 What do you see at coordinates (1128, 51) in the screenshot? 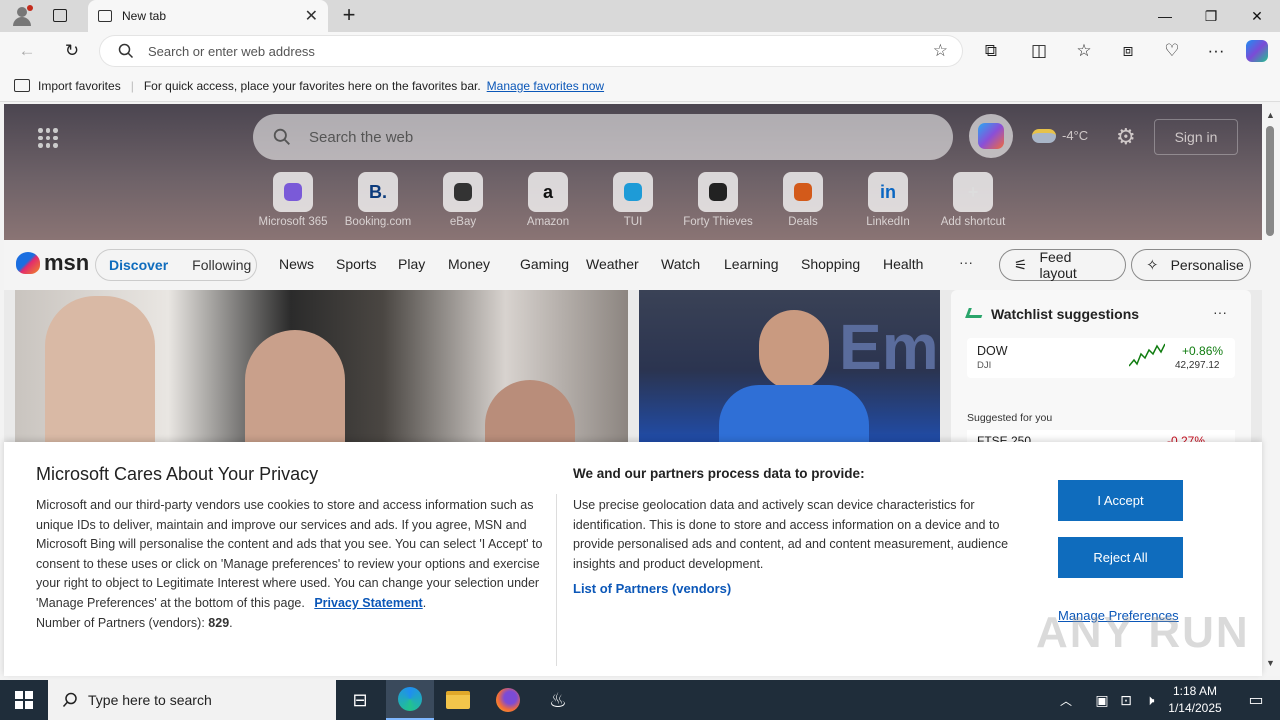
I see `collections-icon: ⧈` at bounding box center [1128, 51].